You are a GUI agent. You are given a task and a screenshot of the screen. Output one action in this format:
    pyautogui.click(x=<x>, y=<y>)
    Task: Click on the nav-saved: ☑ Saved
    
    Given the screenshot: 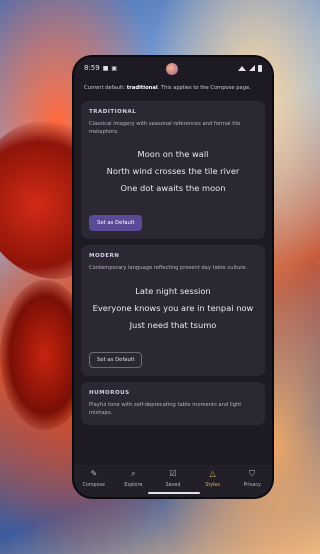 What is the action you would take?
    pyautogui.click(x=173, y=479)
    